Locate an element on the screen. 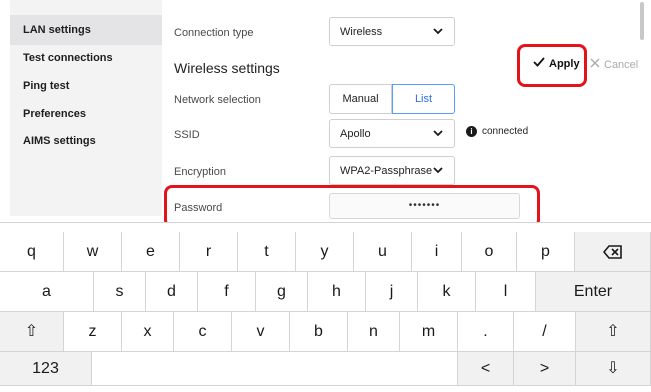 This screenshot has width=651, height=392. key-d: d is located at coordinates (172, 292).